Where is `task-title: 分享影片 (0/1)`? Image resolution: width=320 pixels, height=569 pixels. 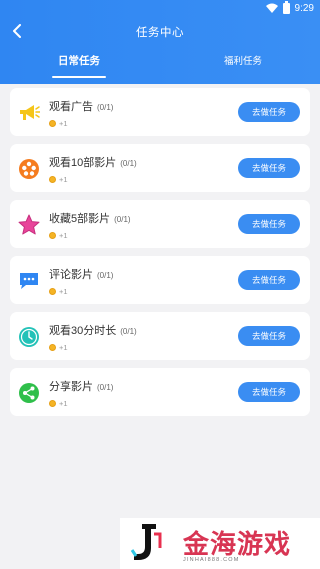 task-title: 分享影片 (0/1) is located at coordinates (81, 387).